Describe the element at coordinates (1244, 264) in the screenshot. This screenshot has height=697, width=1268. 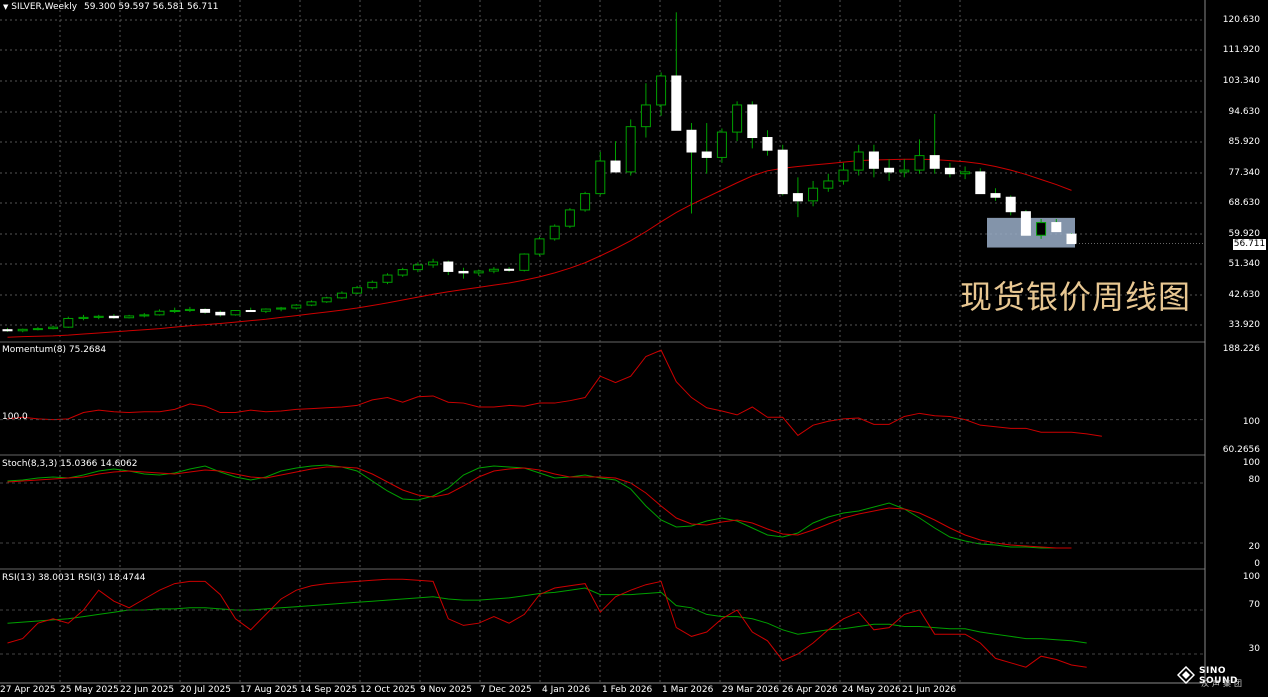
I see `price-tick: 51.340` at that location.